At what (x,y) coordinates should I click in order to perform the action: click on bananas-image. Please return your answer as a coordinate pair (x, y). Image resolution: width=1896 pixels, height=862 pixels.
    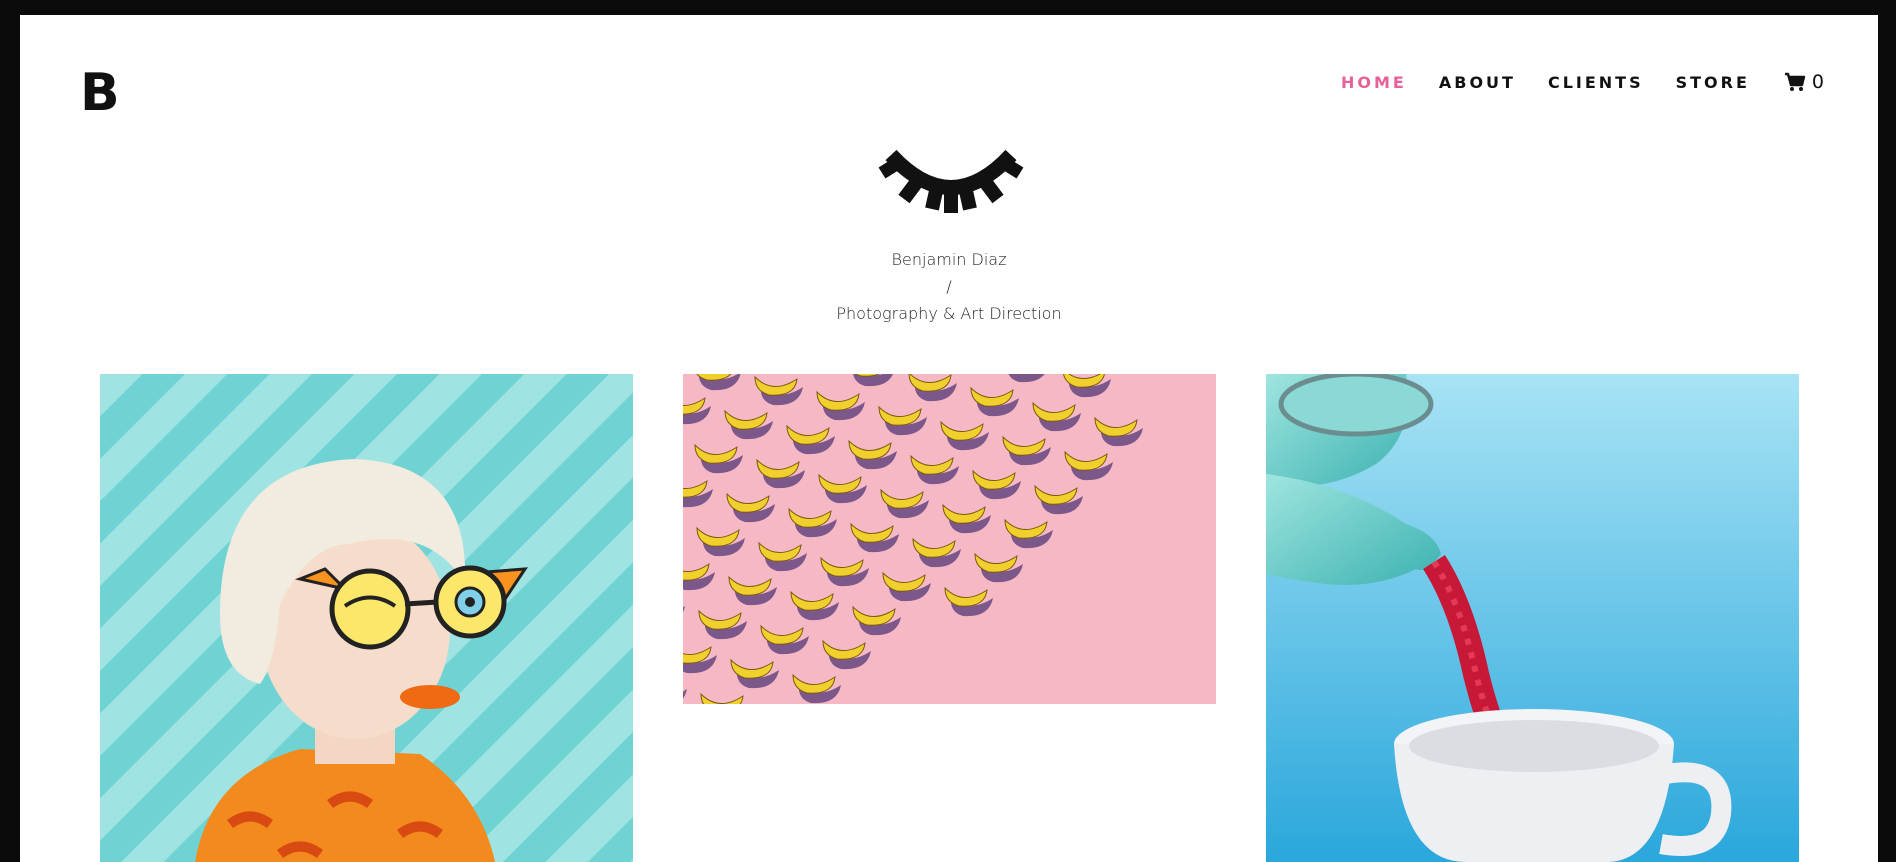
    Looking at the image, I should click on (949, 539).